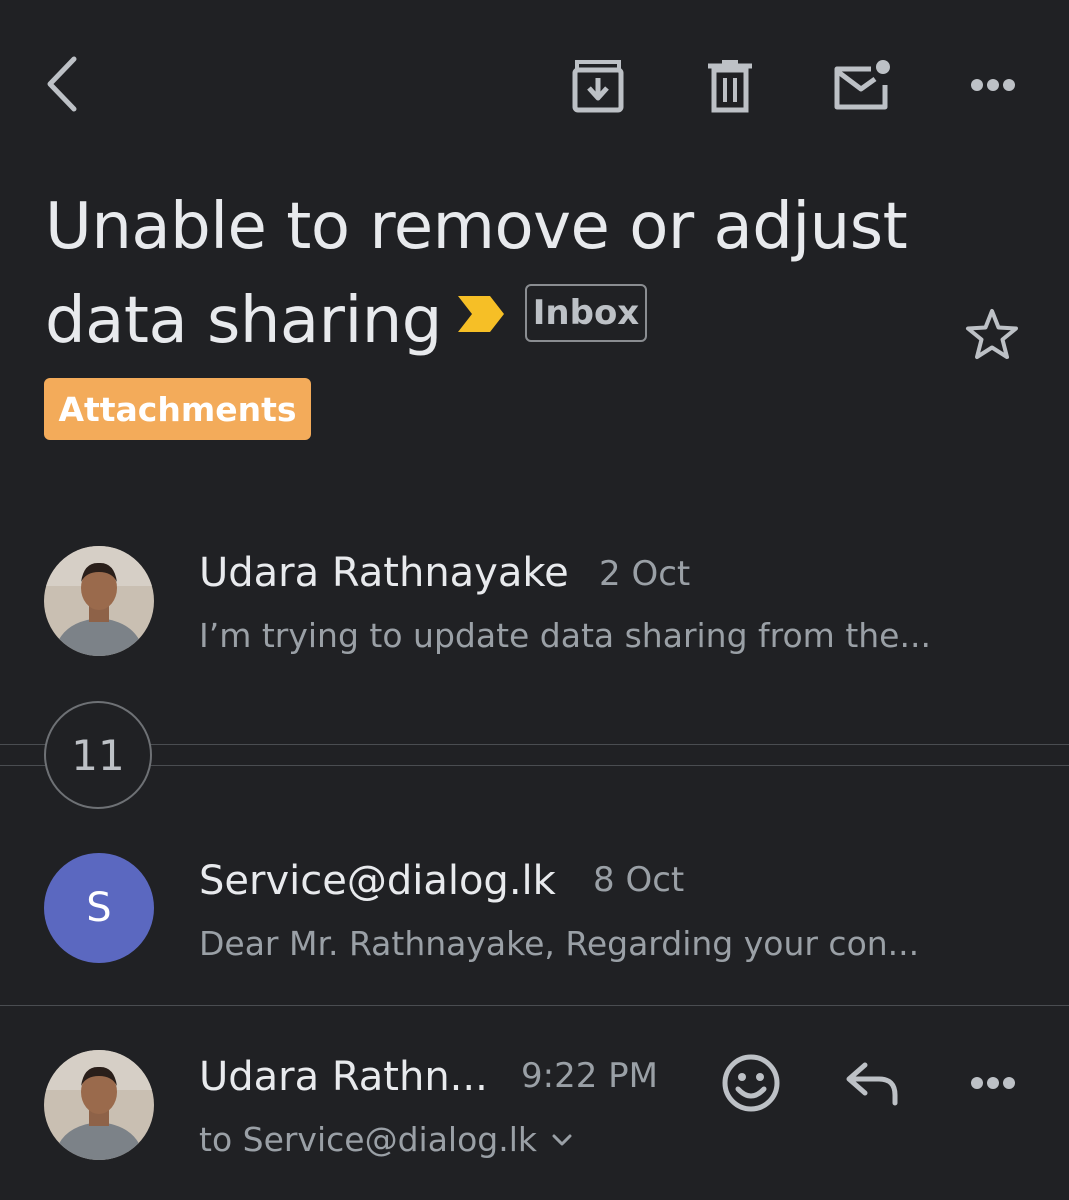 The height and width of the screenshot is (1200, 1069). Describe the element at coordinates (384, 573) in the screenshot. I see `sender-name: Udara Rathnayake` at that location.